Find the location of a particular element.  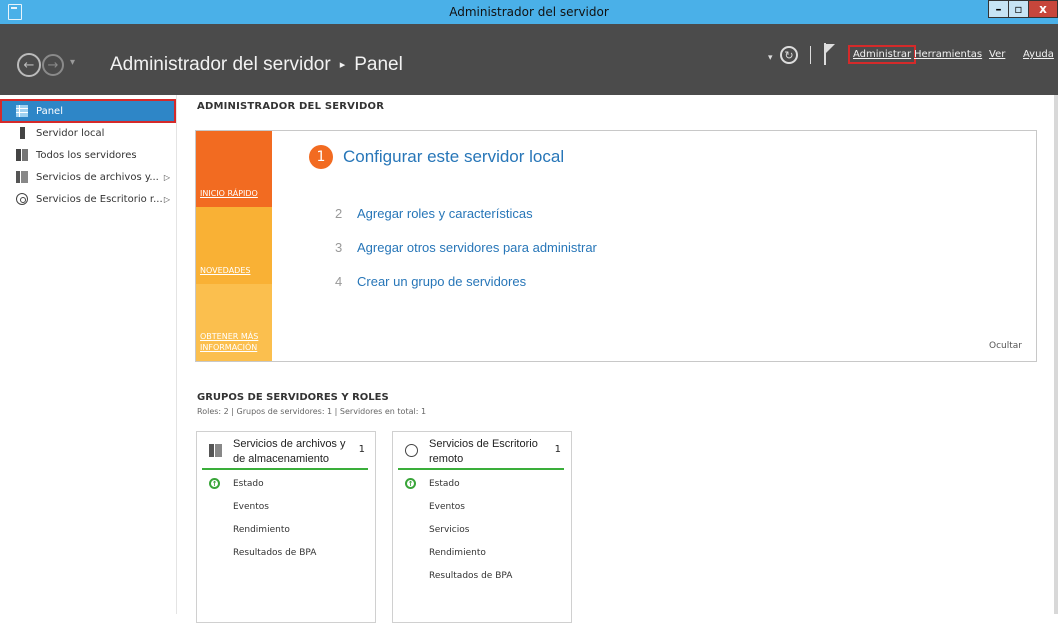

refresh-icon: ↻ is located at coordinates (789, 55).